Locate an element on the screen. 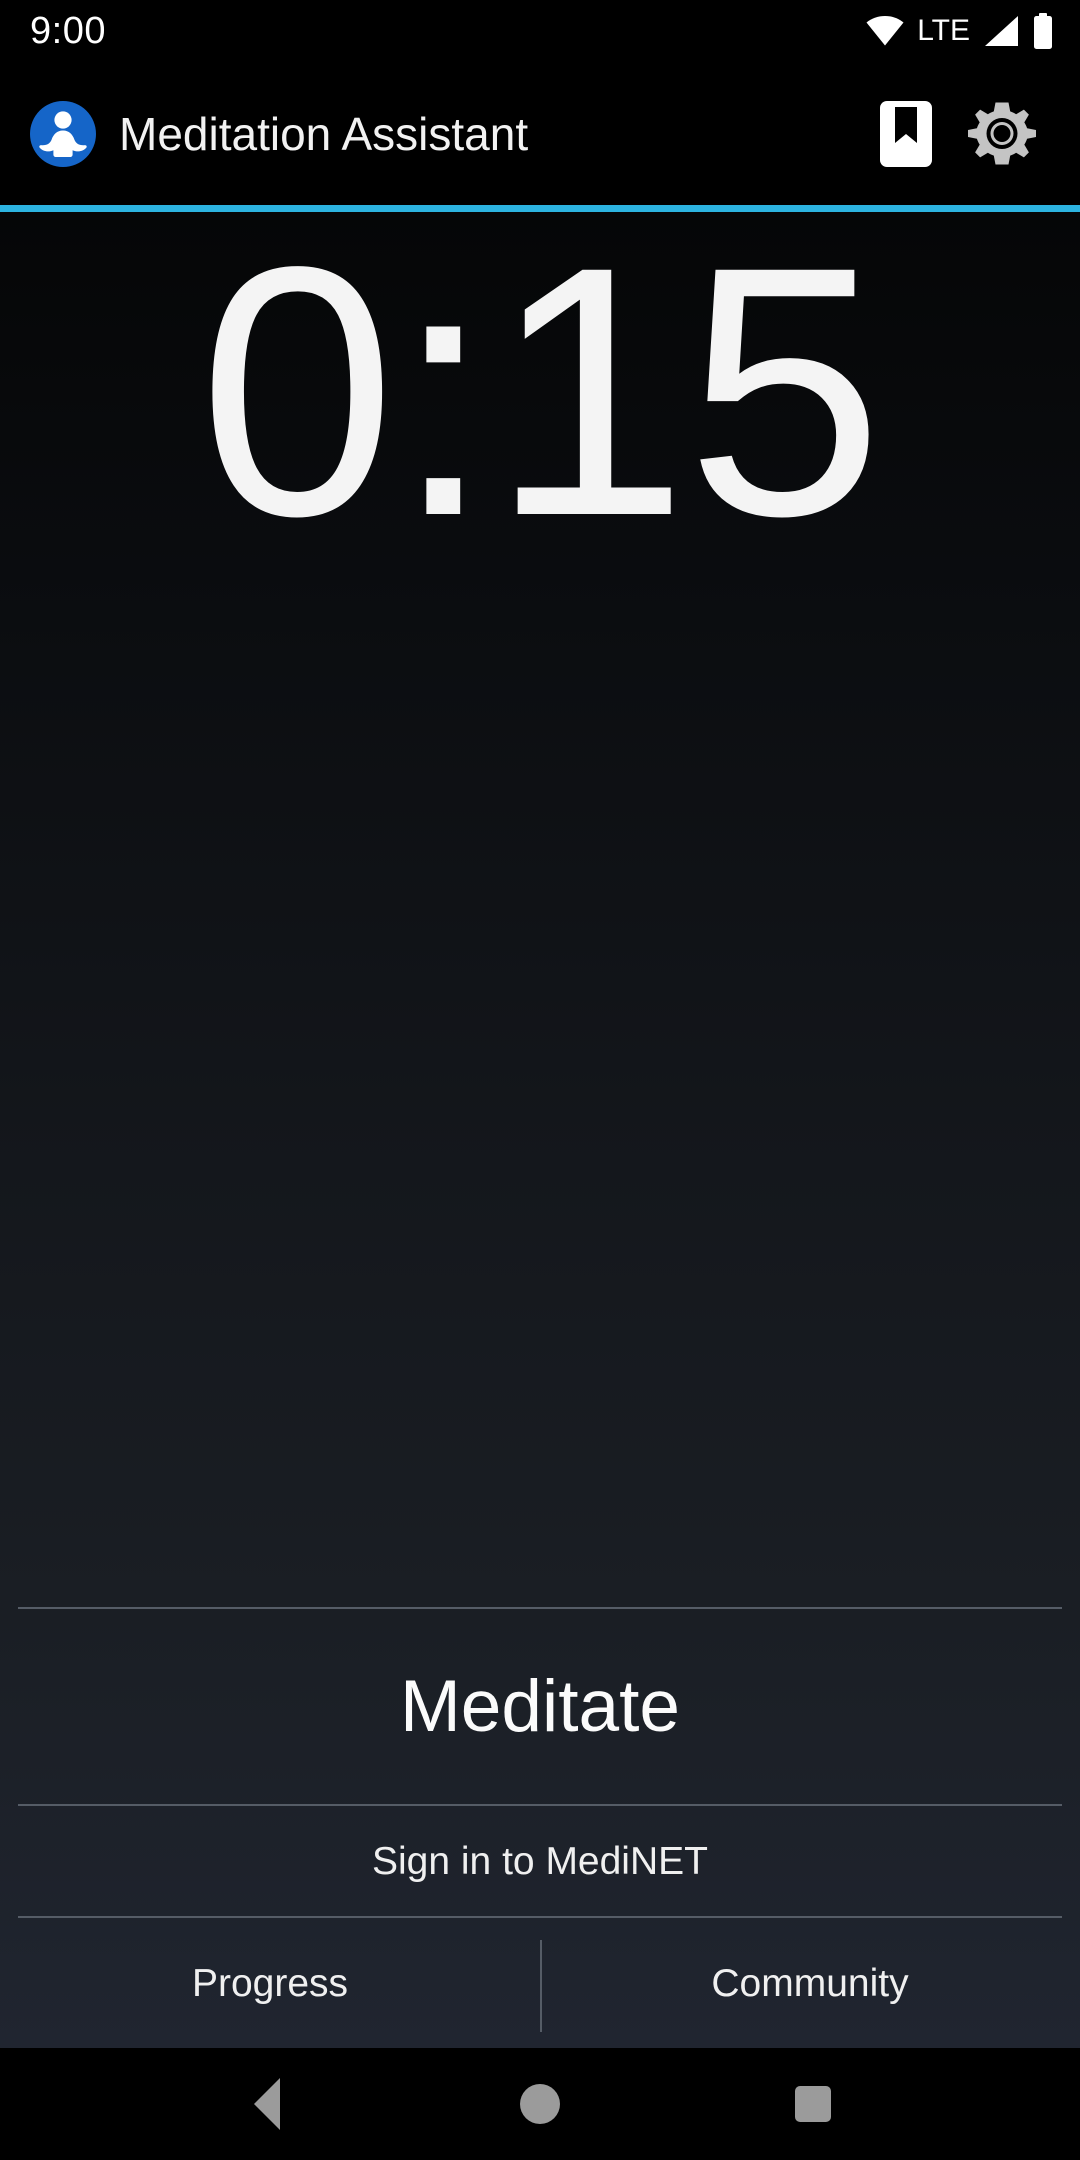  network-type-label: LTE is located at coordinates (943, 30).